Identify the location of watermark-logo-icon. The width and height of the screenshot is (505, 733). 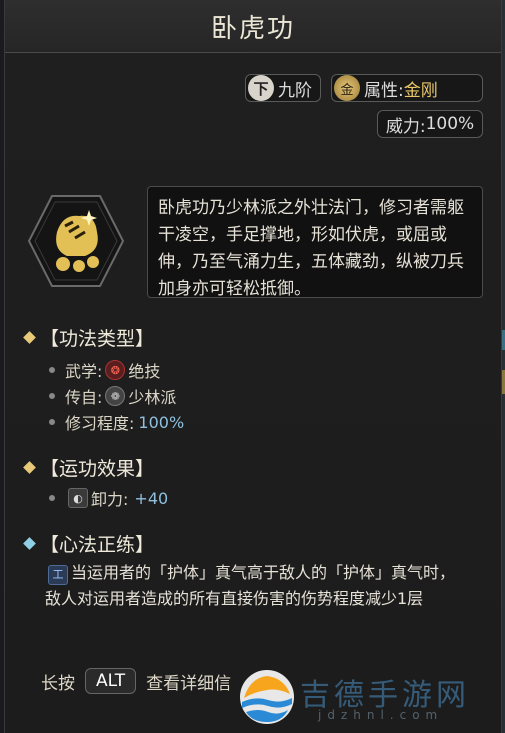
(267, 697).